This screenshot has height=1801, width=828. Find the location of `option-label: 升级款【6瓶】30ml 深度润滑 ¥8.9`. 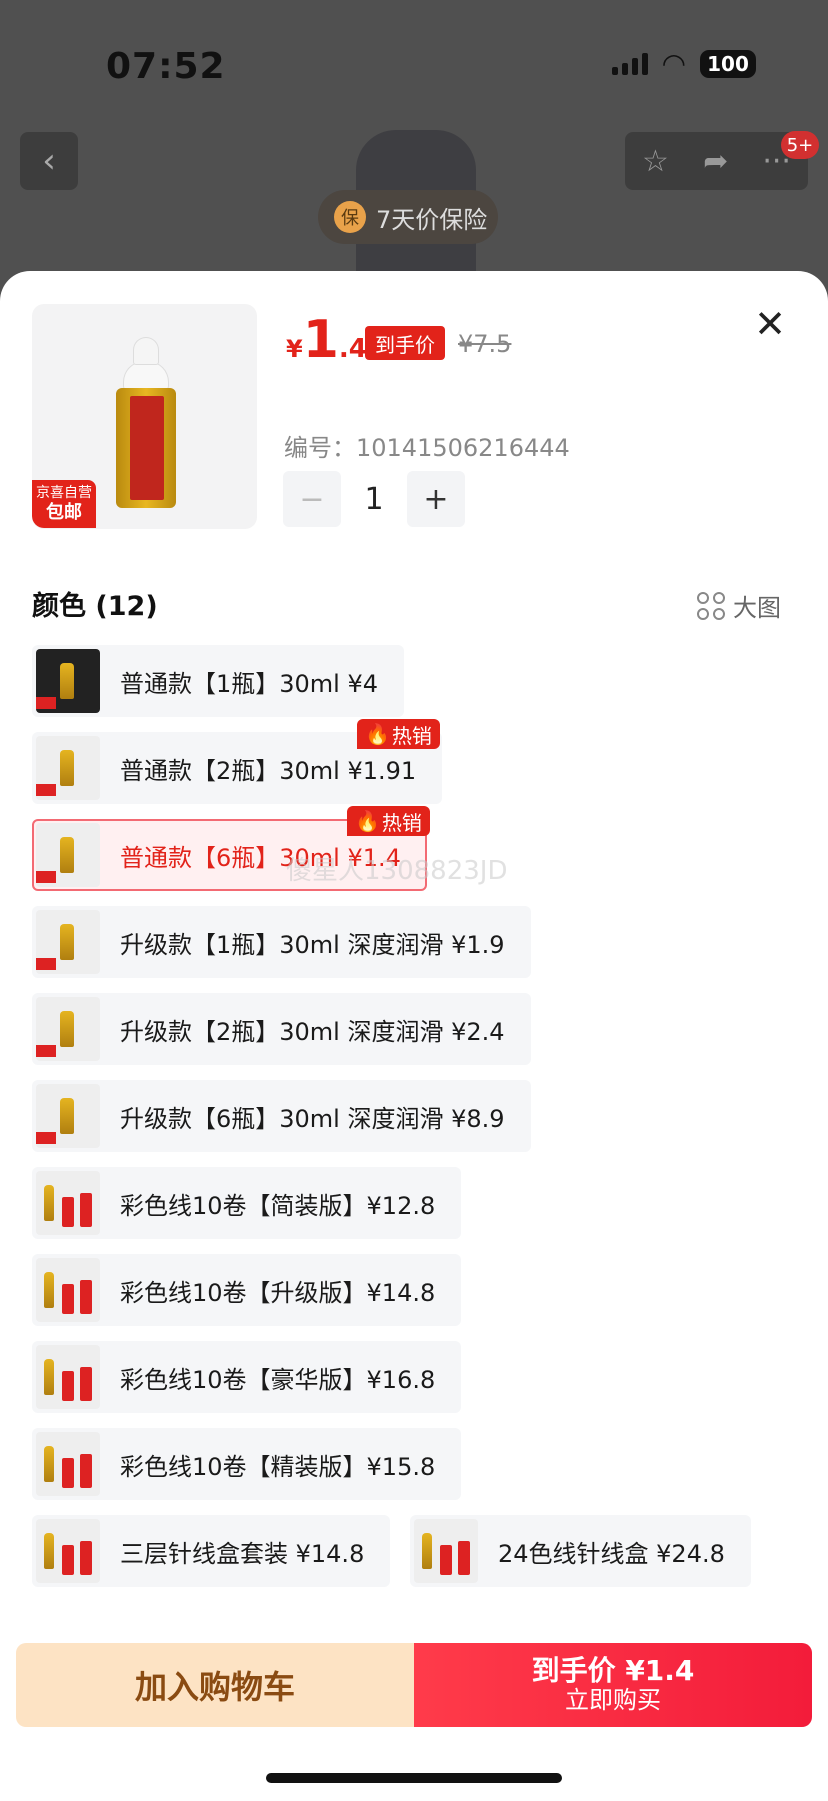

option-label: 升级款【6瓶】30ml 深度润滑 ¥8.9 is located at coordinates (312, 1118).